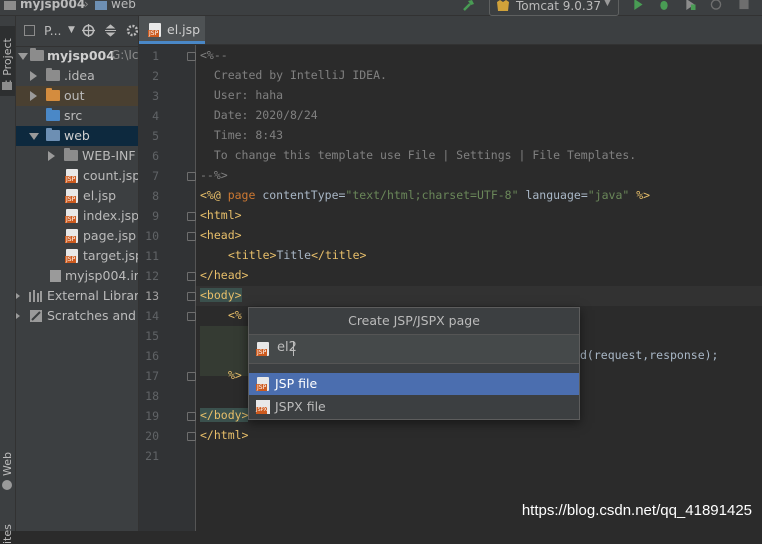 This screenshot has height=544, width=762. Describe the element at coordinates (123, 5) in the screenshot. I see `breadcrumb-web: web` at that location.